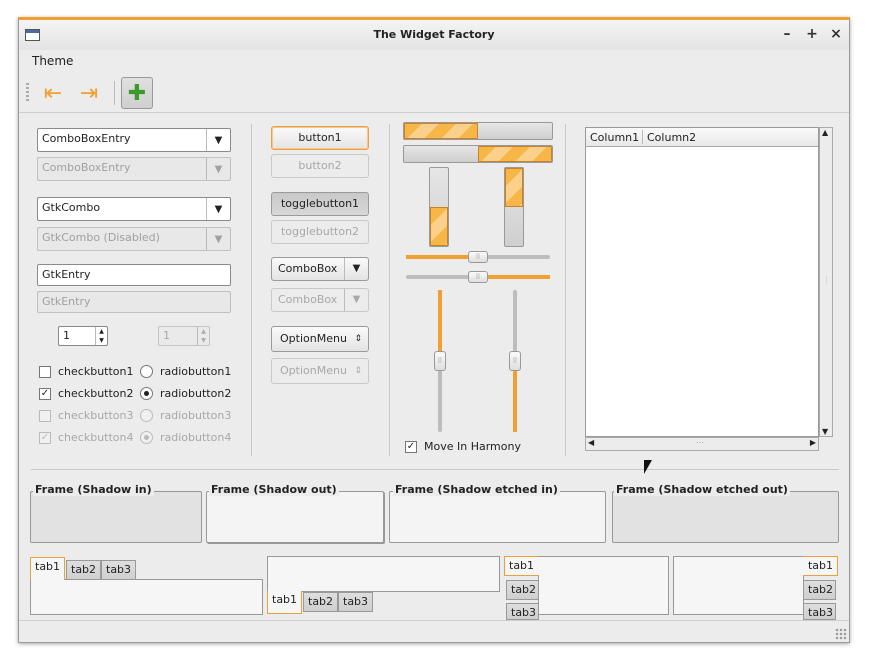  Describe the element at coordinates (137, 93) in the screenshot. I see `add-icon: ✚` at that location.